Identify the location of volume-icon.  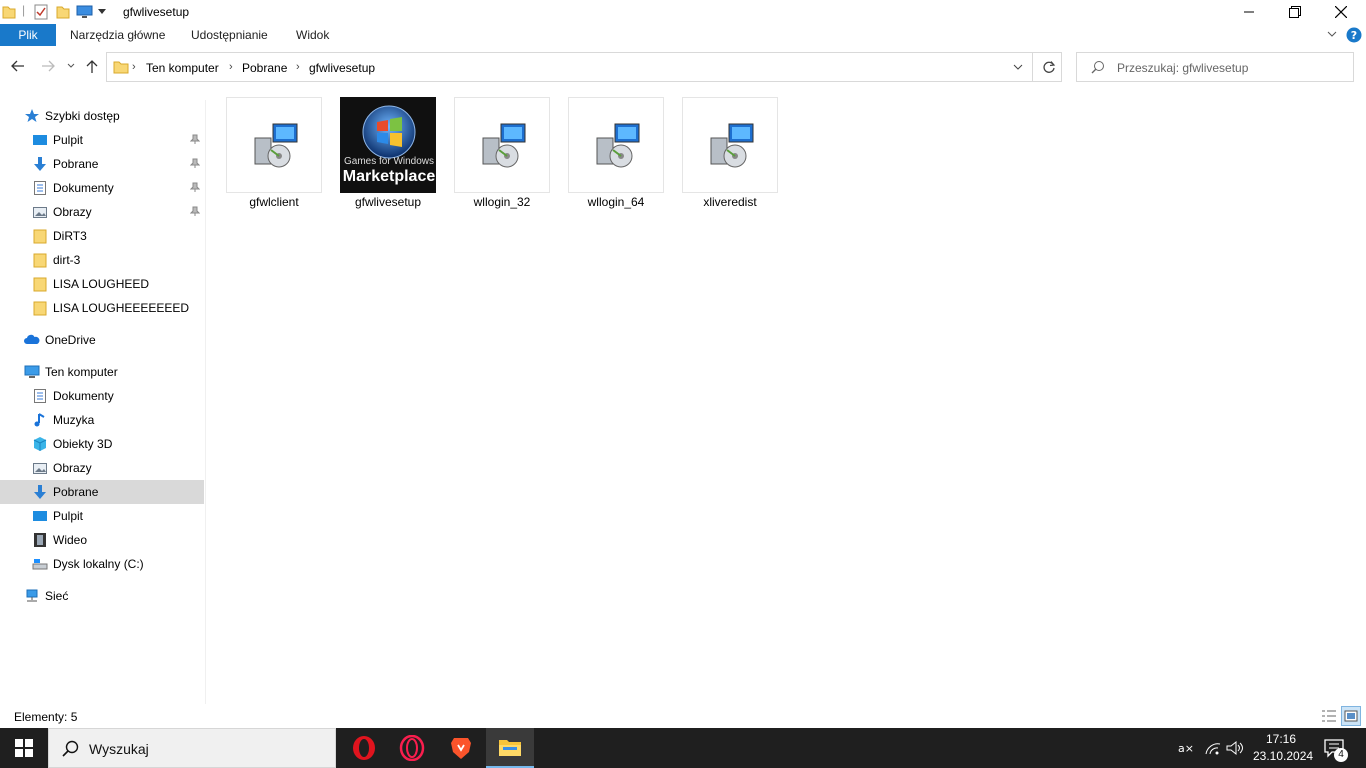
(1235, 748).